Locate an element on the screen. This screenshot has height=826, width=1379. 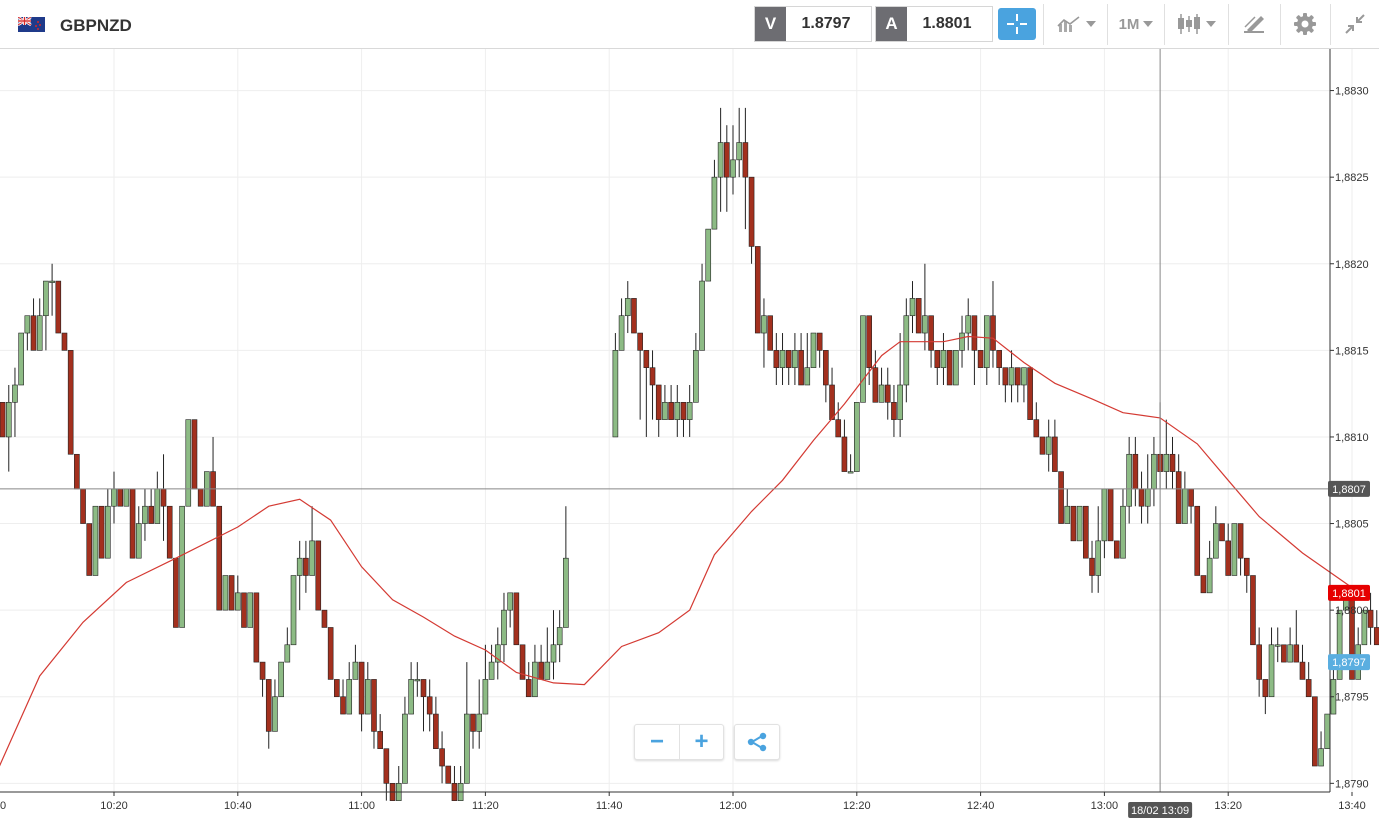
crosshair-button is located at coordinates (1017, 24).